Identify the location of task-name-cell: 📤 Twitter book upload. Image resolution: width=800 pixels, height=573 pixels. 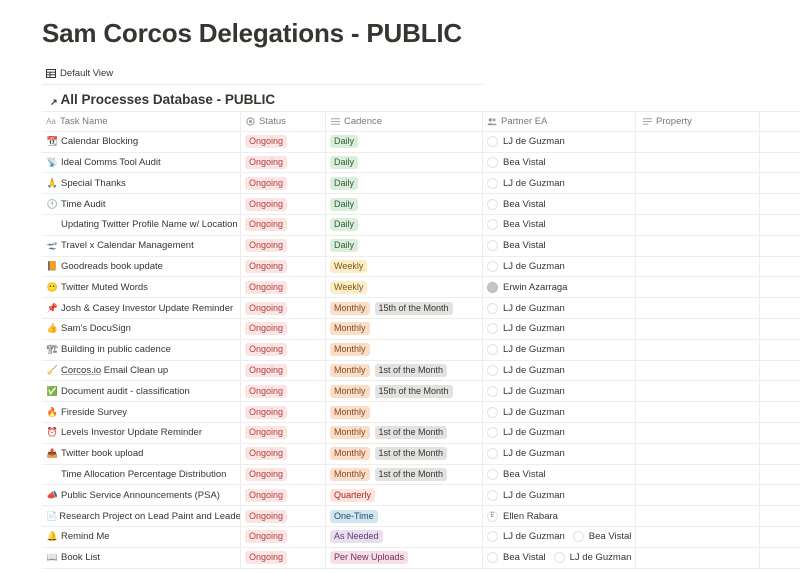
(141, 454).